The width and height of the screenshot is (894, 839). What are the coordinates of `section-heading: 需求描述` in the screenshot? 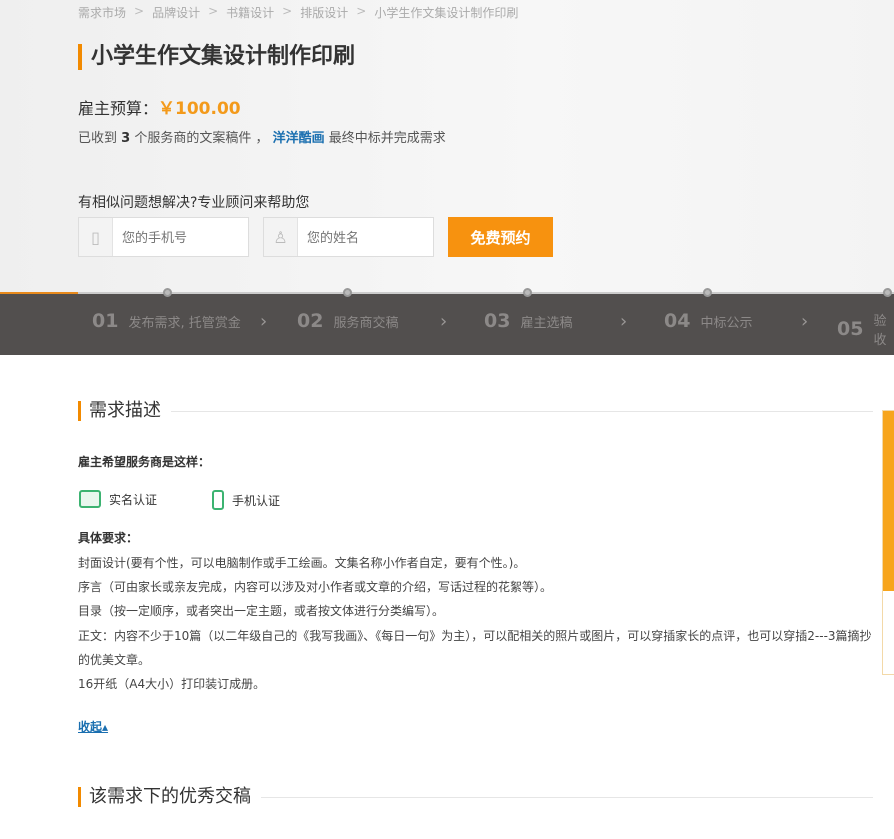 It's located at (124, 411).